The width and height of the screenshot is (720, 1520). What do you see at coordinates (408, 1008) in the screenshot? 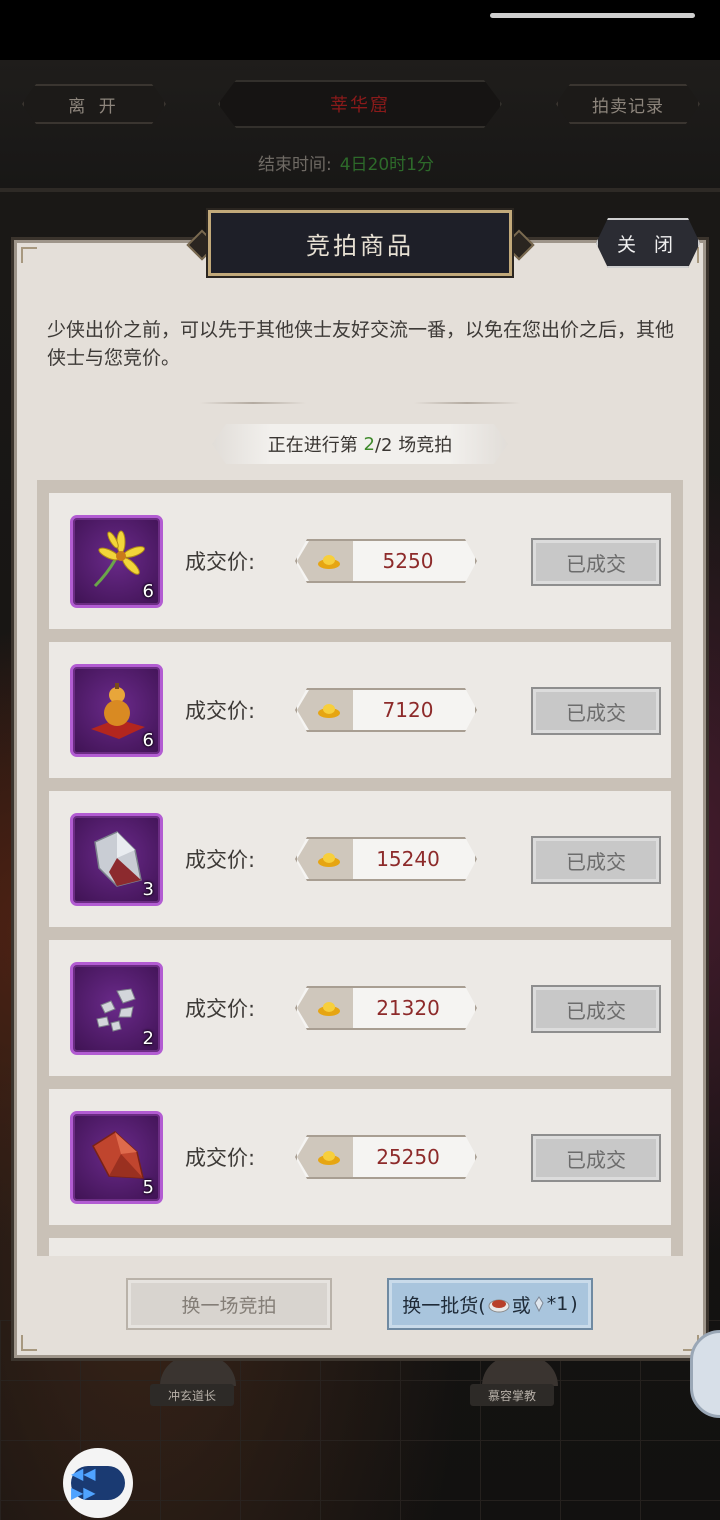
I see `price-value: 21320` at bounding box center [408, 1008].